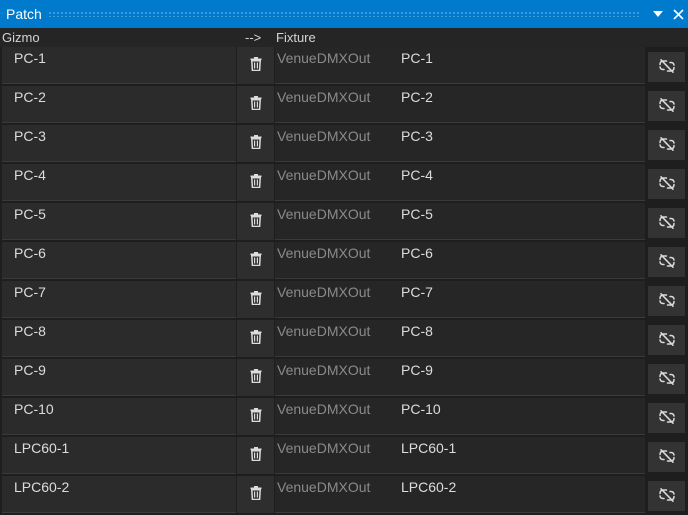 The image size is (688, 515). What do you see at coordinates (119, 104) in the screenshot?
I see `gizmo-cell: PC-2` at bounding box center [119, 104].